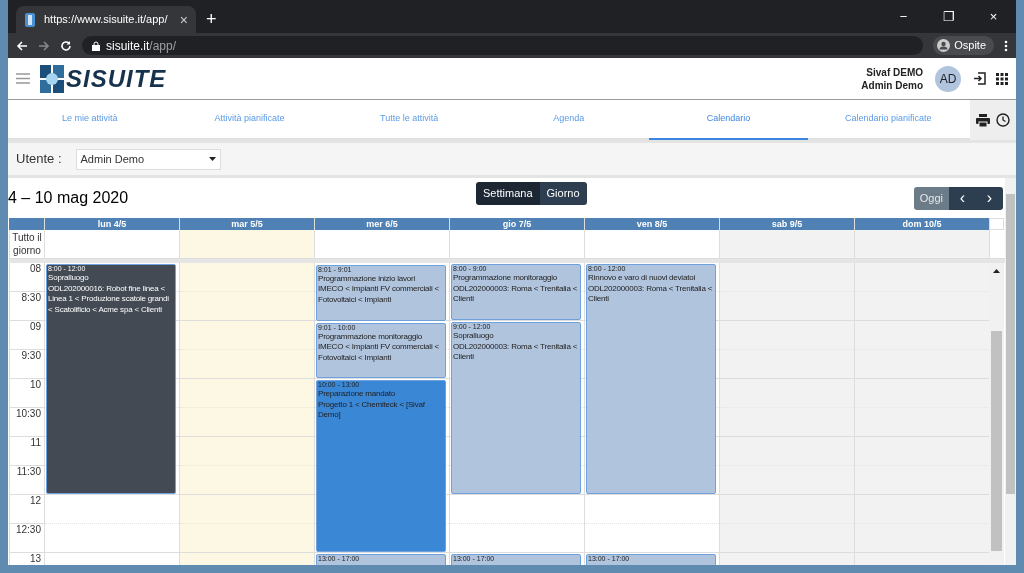  I want to click on lock-icon, so click(96, 45).